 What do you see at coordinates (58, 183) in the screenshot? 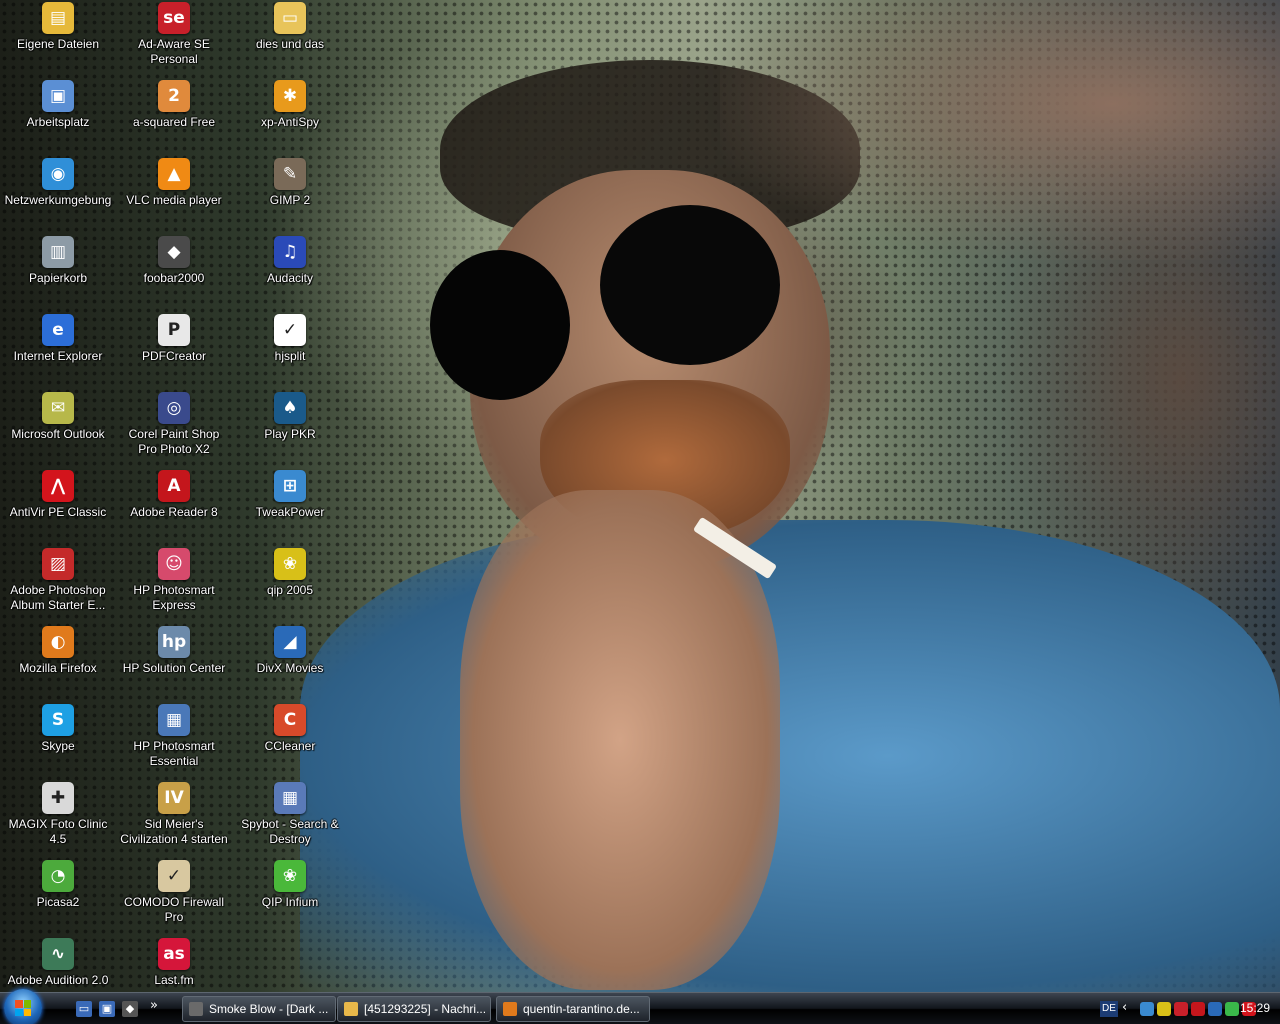
I see `desktop-icon: ◉ Netzwerkumgebung` at bounding box center [58, 183].